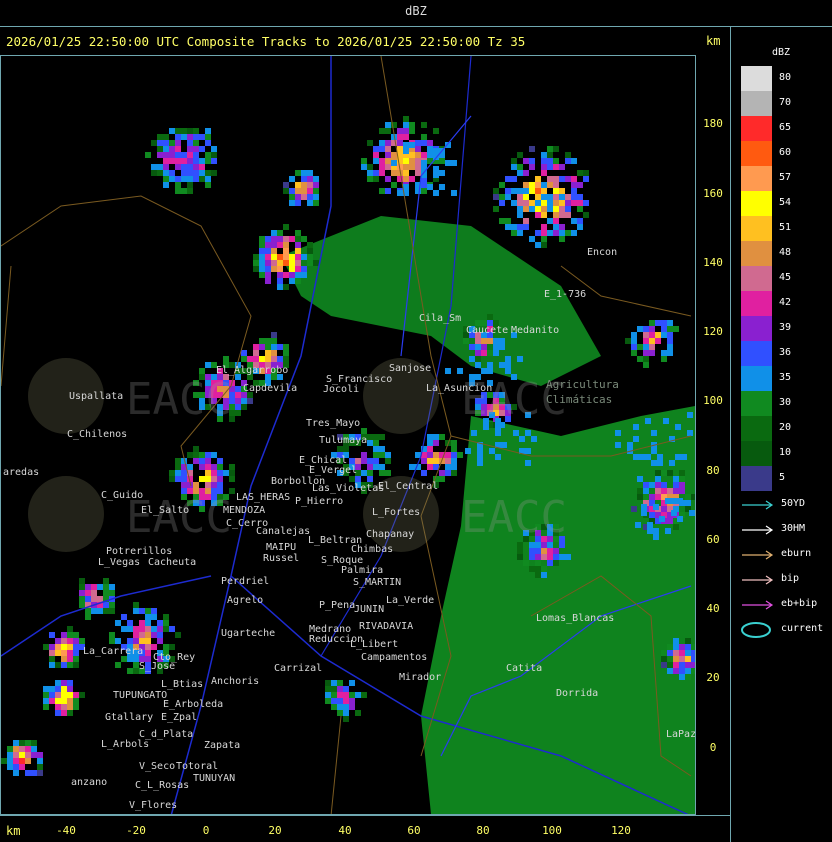 The width and height of the screenshot is (832, 842). I want to click on legend-value: 45, so click(785, 277).